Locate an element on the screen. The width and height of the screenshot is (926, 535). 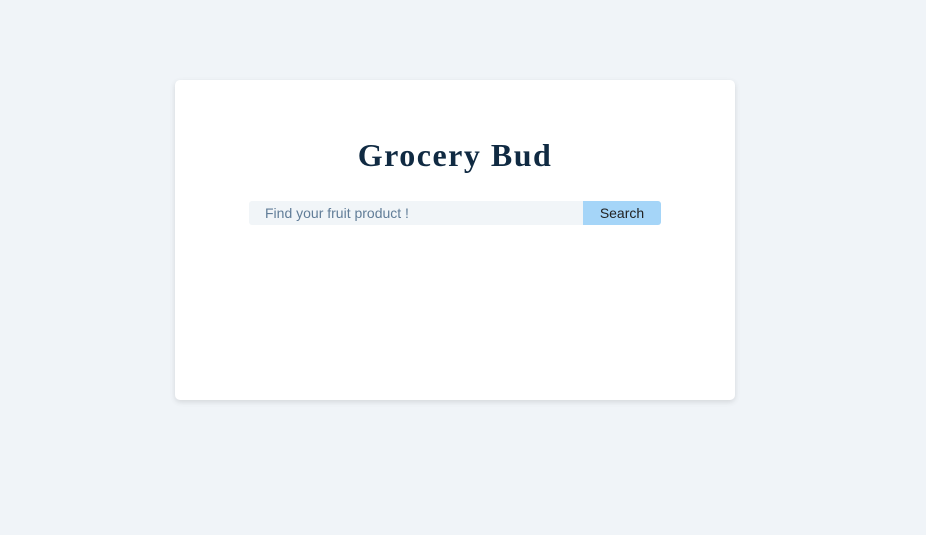
search-form: Search is located at coordinates (455, 213).